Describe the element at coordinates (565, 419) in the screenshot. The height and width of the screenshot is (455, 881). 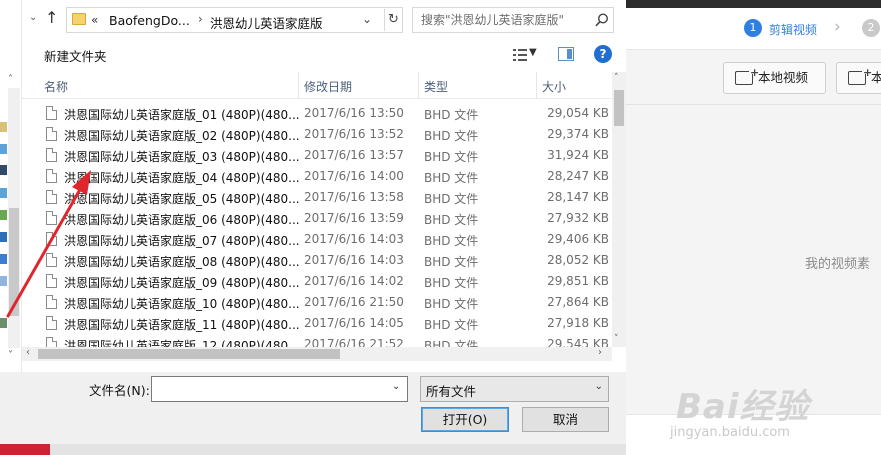
I see `cancel-button: 取消` at that location.